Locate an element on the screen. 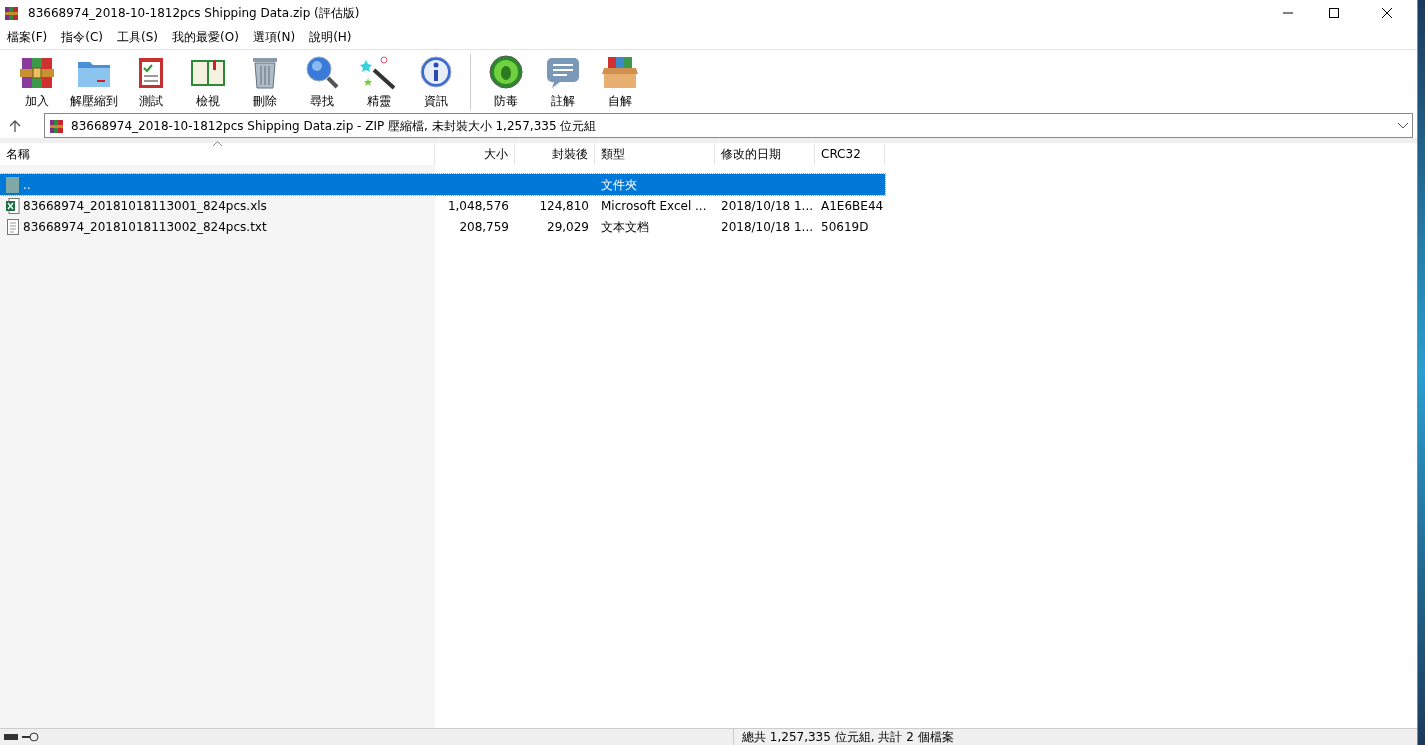 This screenshot has height=745, width=1425. maximize-icon is located at coordinates (1334, 12).